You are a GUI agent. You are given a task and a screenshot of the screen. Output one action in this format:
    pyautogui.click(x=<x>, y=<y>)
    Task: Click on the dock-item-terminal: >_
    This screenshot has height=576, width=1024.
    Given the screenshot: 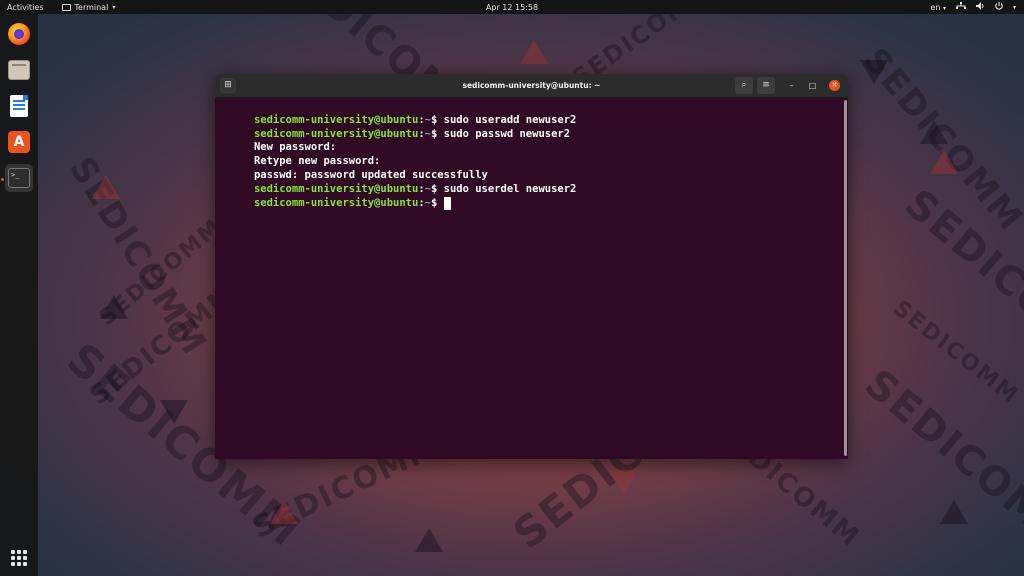 What is the action you would take?
    pyautogui.click(x=19, y=178)
    